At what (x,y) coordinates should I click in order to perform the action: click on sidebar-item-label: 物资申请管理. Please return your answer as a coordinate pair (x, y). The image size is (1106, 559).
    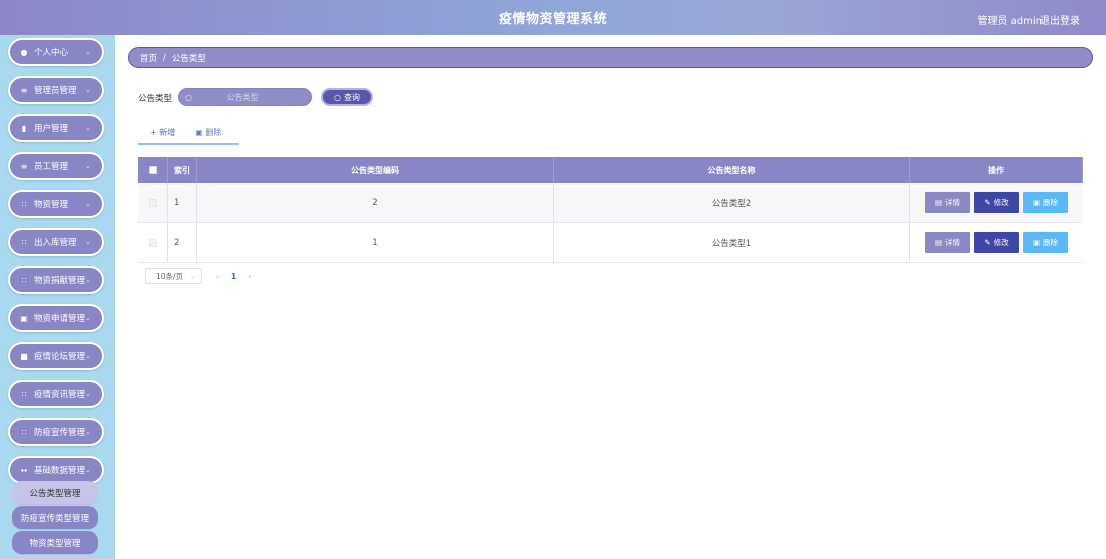
    Looking at the image, I should click on (59, 319).